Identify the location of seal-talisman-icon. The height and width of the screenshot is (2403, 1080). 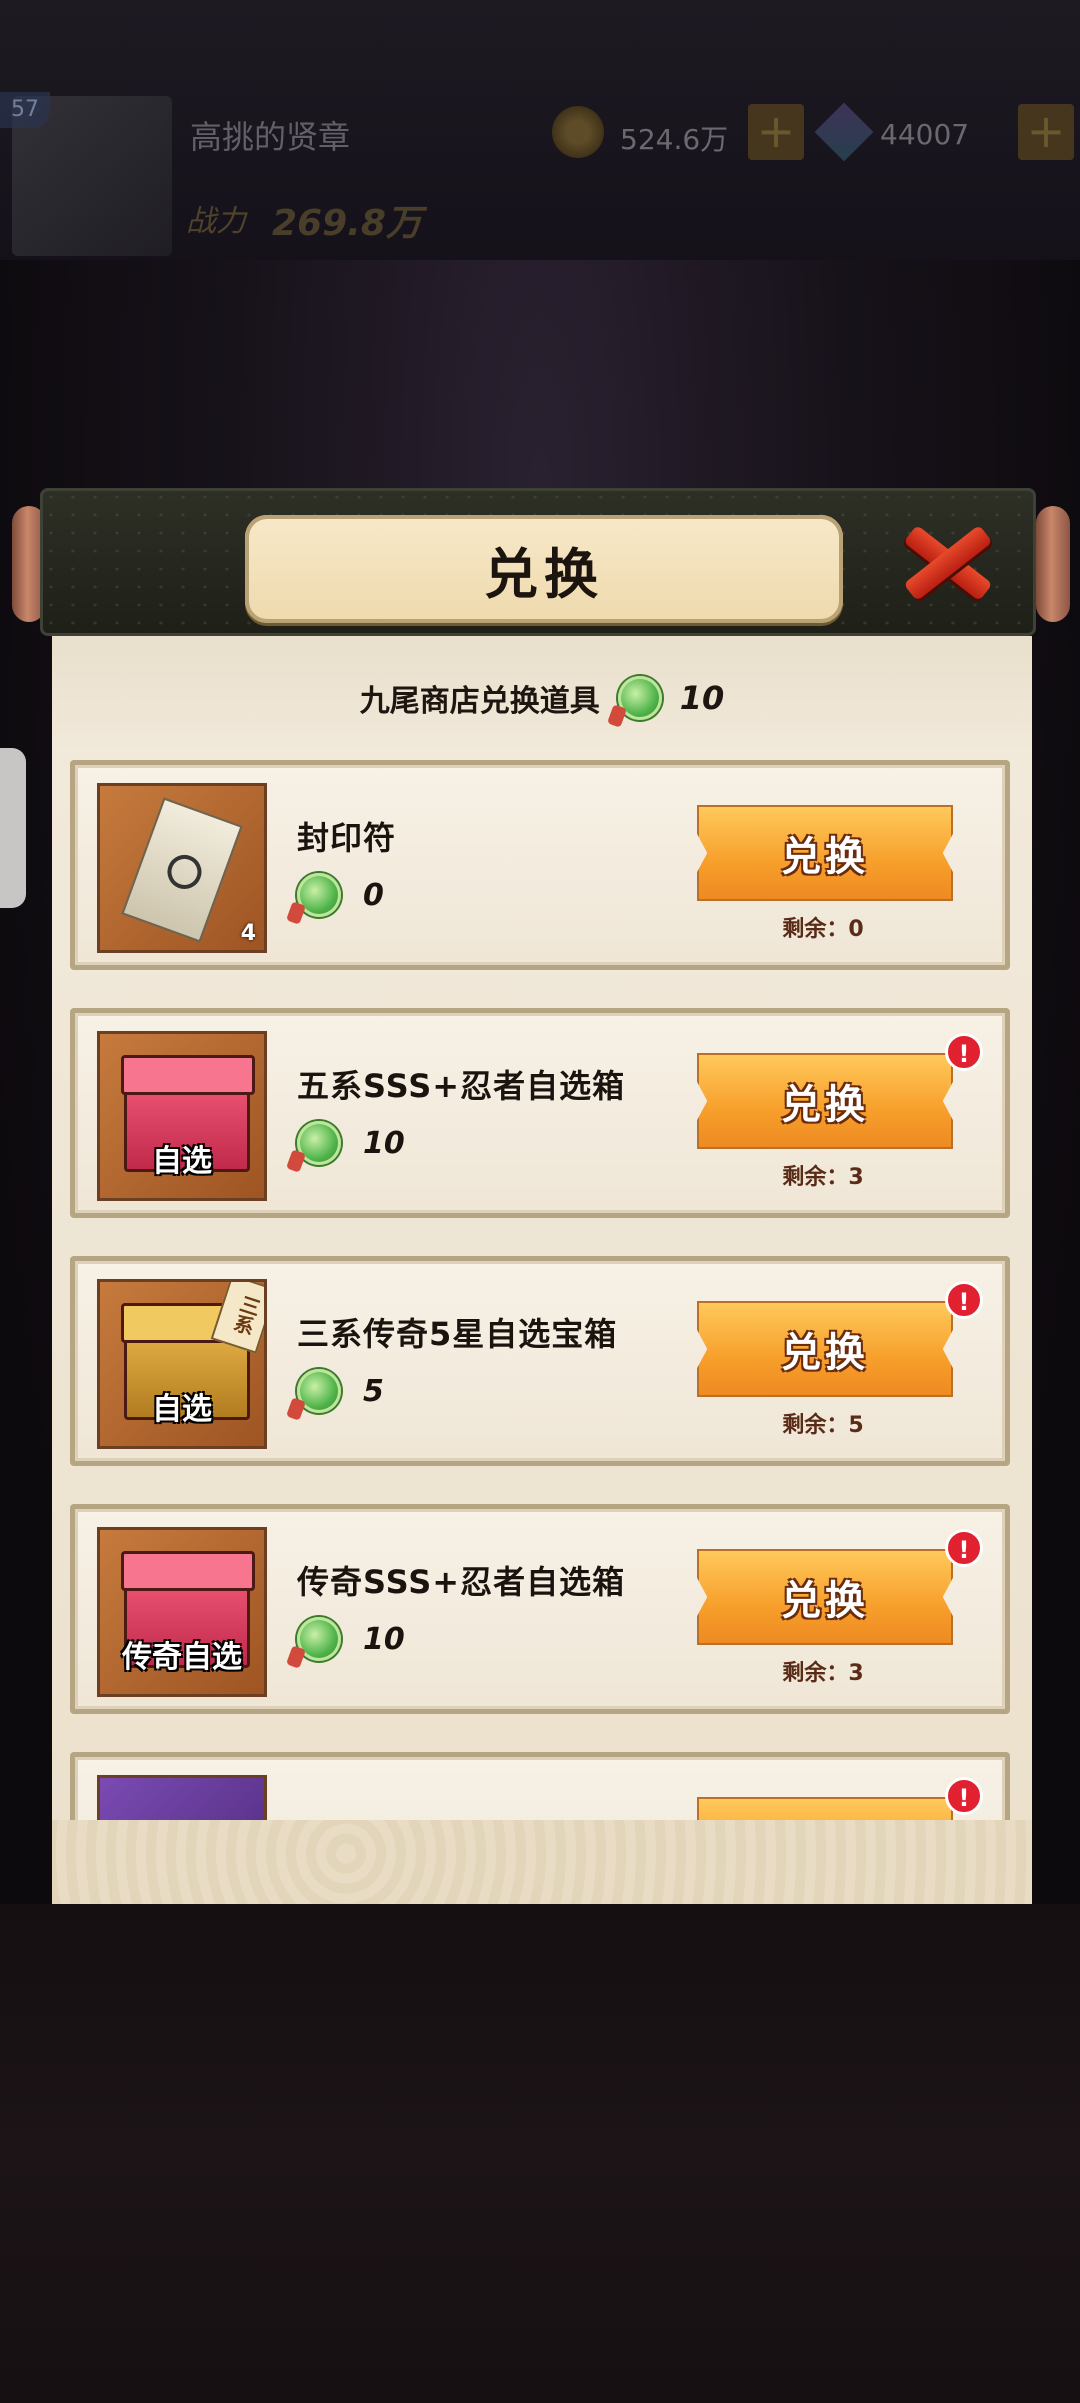
(182, 870).